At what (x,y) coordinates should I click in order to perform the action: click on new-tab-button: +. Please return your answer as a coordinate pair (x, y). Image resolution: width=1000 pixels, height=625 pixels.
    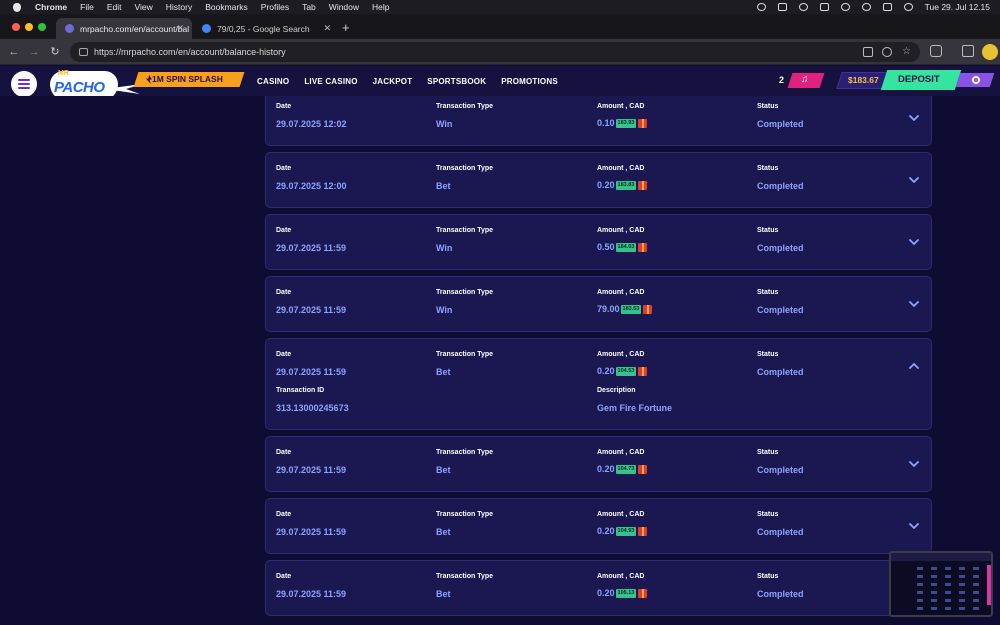
    Looking at the image, I should click on (346, 27).